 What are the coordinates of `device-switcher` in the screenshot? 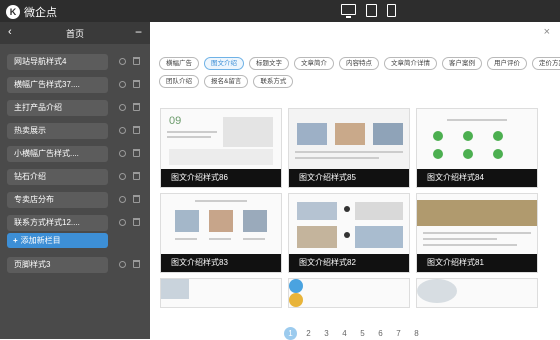 It's located at (368, 11).